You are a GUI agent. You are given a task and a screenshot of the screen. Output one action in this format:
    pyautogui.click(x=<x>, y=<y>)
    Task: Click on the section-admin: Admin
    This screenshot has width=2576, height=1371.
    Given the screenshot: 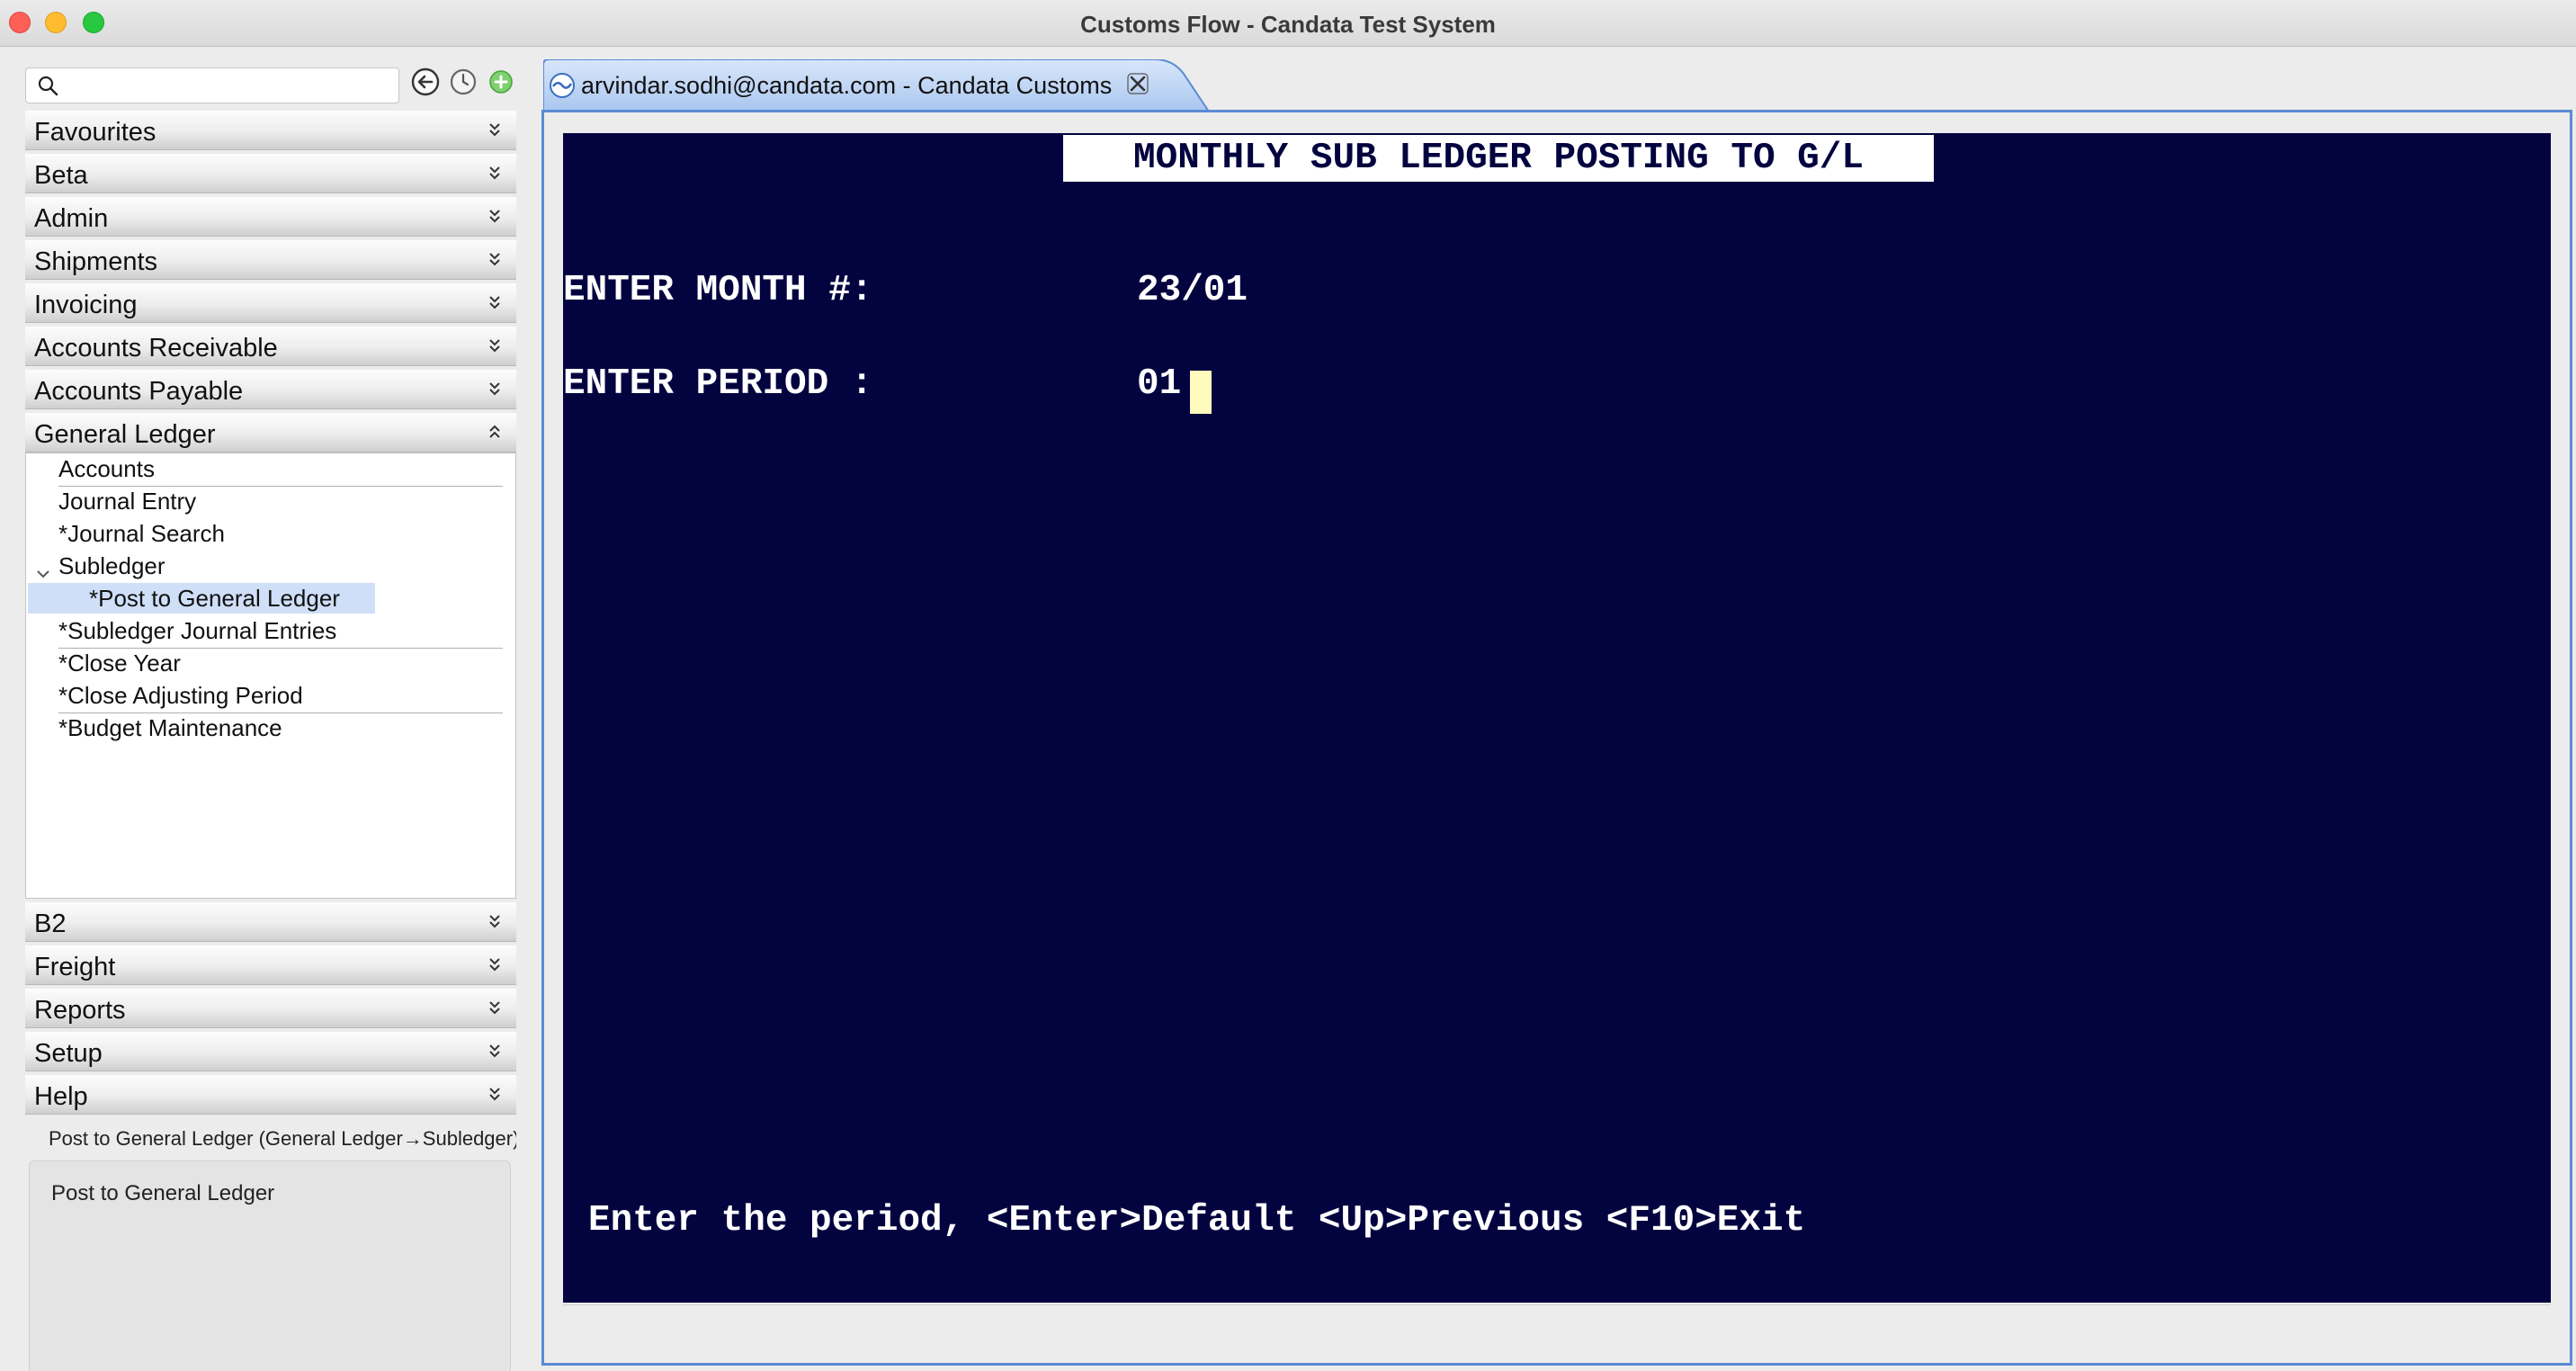 What is the action you would take?
    pyautogui.click(x=270, y=217)
    